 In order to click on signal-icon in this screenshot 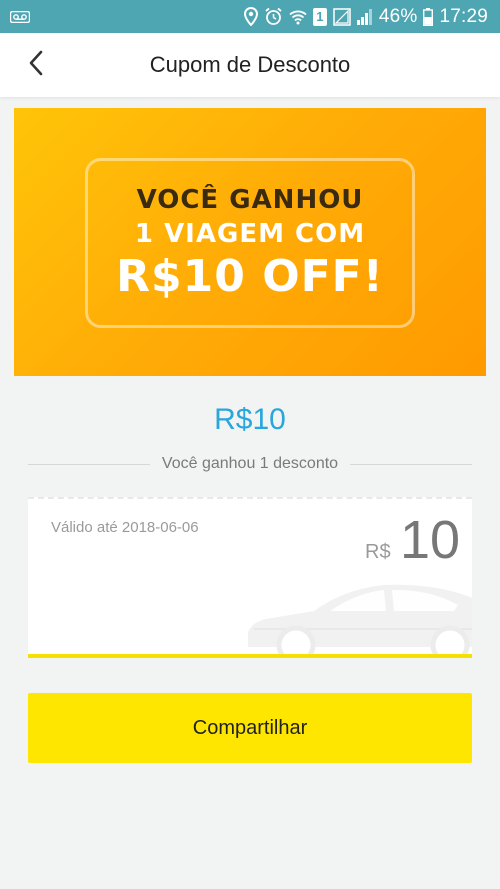, I will do `click(364, 16)`.